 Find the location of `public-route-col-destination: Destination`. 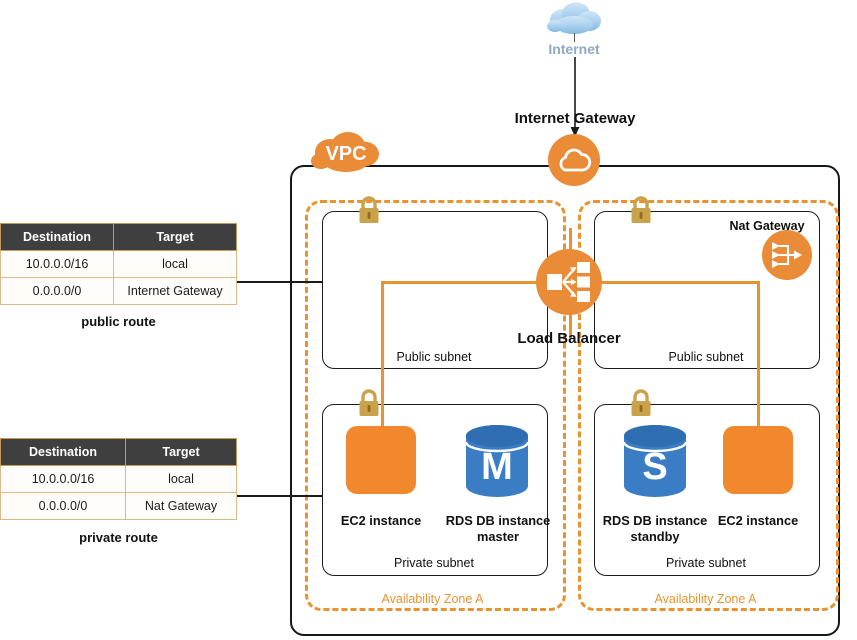

public-route-col-destination: Destination is located at coordinates (57, 237).